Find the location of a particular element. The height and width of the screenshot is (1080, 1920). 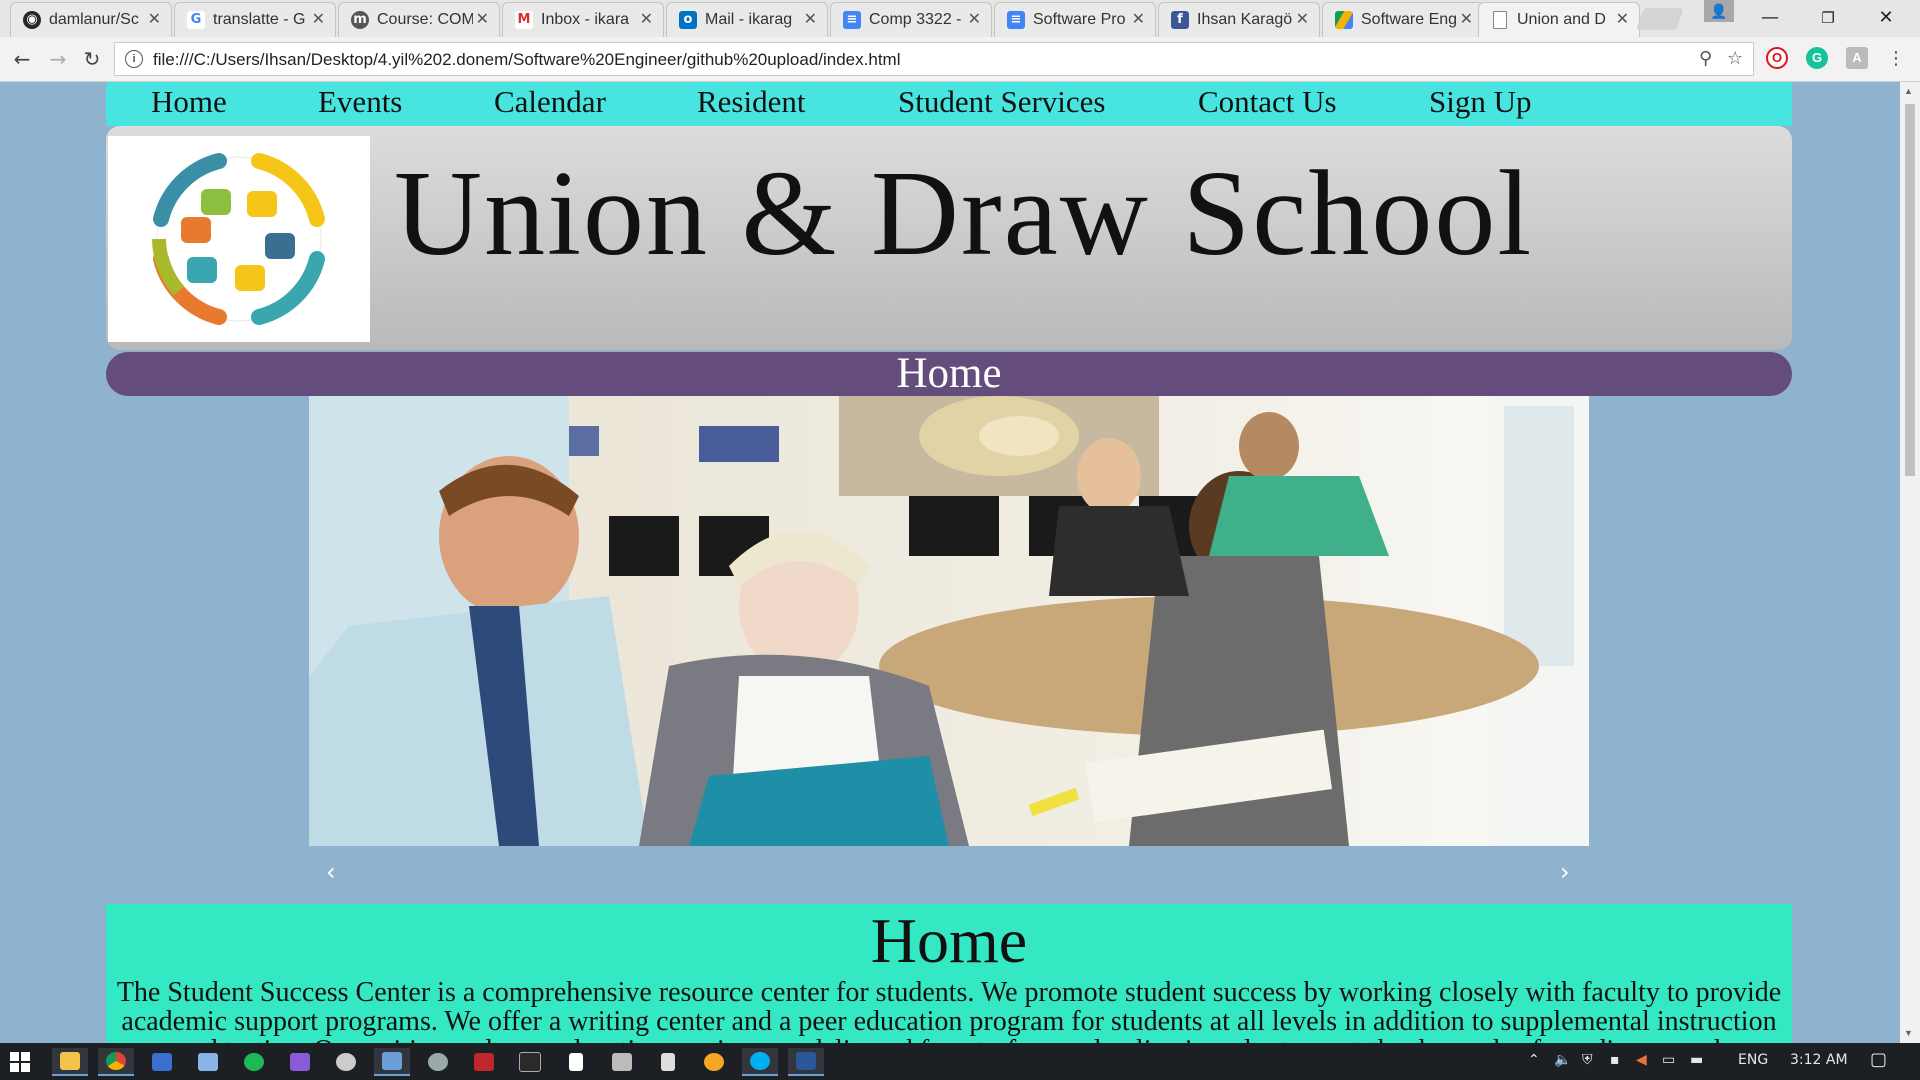

carousel-next-button: › is located at coordinates (1565, 872).